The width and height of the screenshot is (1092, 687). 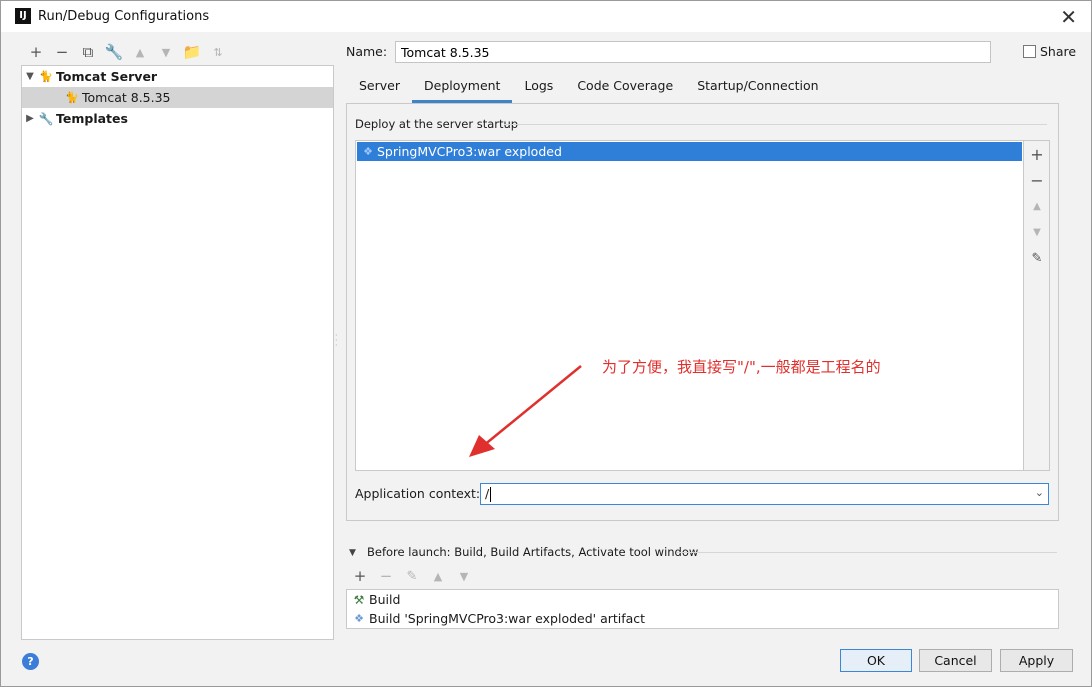 What do you see at coordinates (525, 411) in the screenshot?
I see `annotation-arrow-icon` at bounding box center [525, 411].